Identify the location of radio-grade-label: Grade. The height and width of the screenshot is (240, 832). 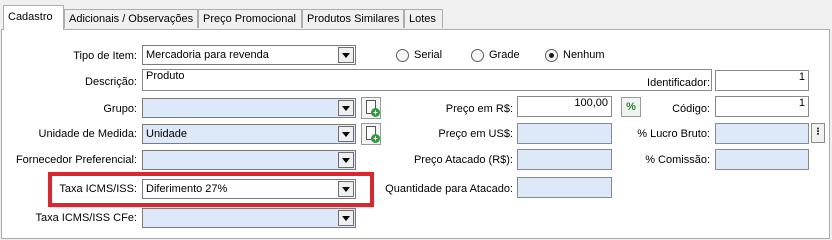
(504, 55).